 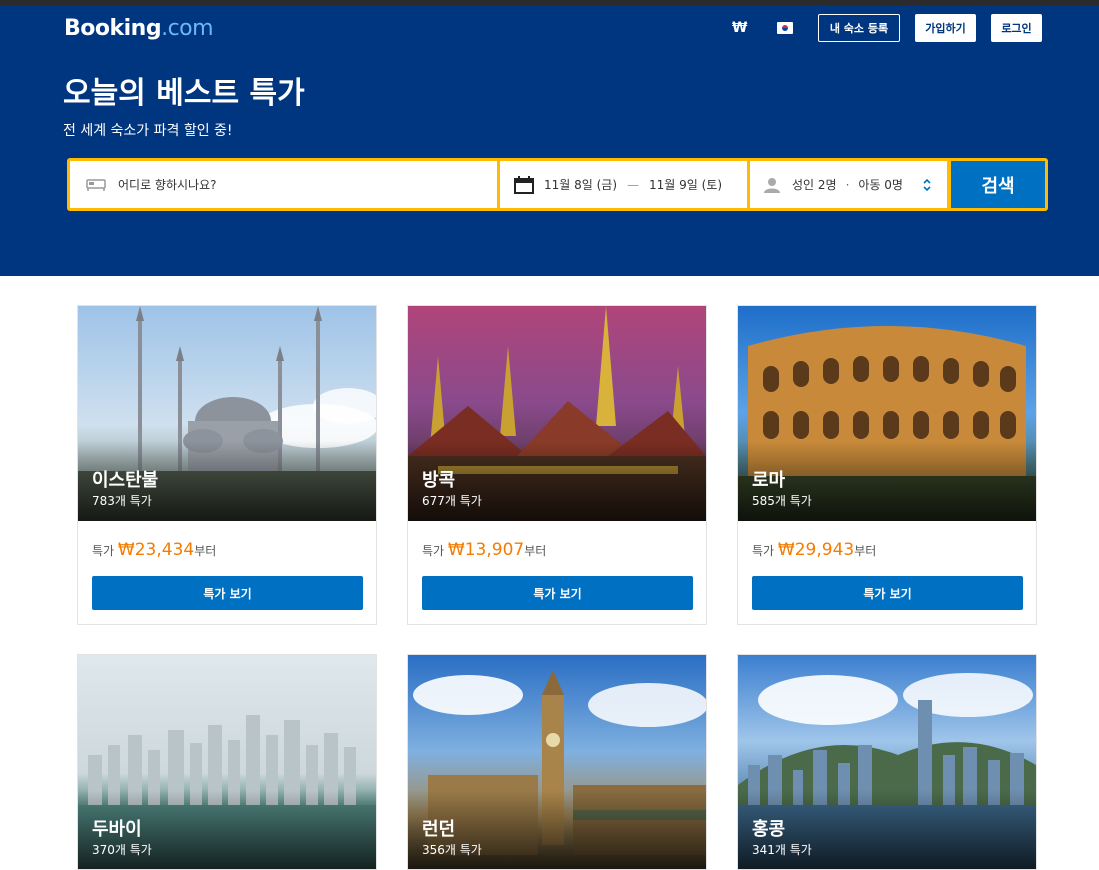 What do you see at coordinates (139, 28) in the screenshot?
I see `booking-logo: Booking.com` at bounding box center [139, 28].